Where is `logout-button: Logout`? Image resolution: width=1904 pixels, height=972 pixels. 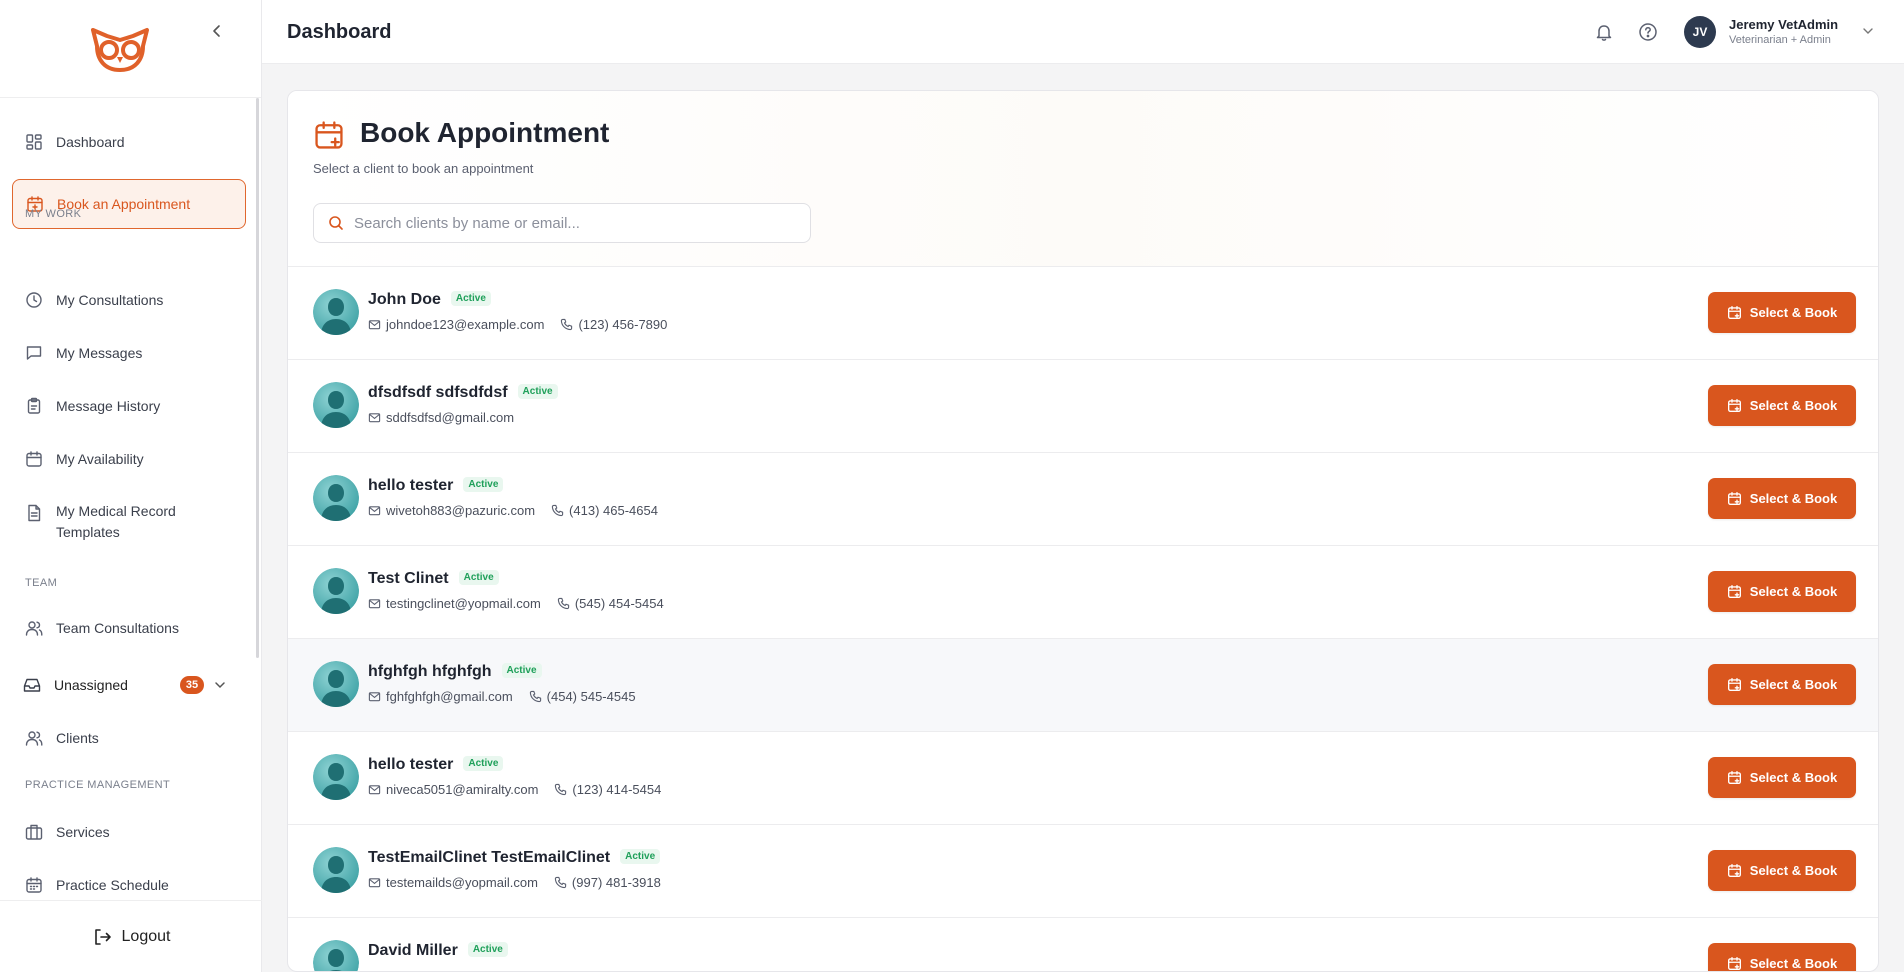 logout-button: Logout is located at coordinates (131, 936).